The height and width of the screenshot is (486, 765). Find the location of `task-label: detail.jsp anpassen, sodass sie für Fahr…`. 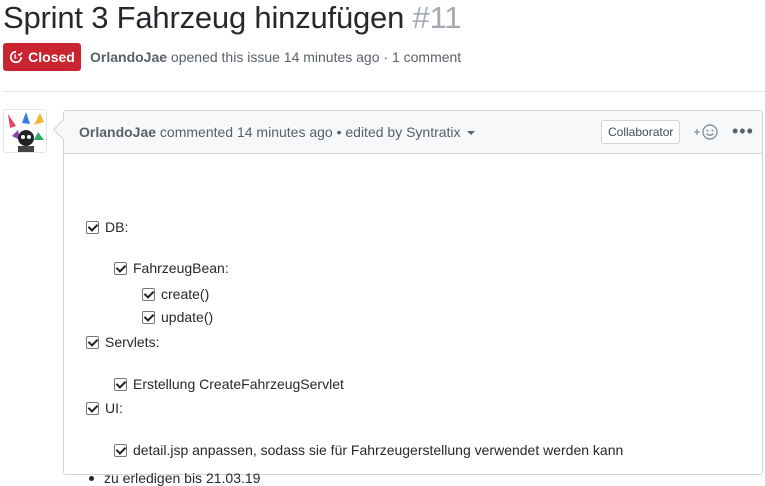

task-label: detail.jsp anpassen, sodass sie für Fahr… is located at coordinates (378, 450).